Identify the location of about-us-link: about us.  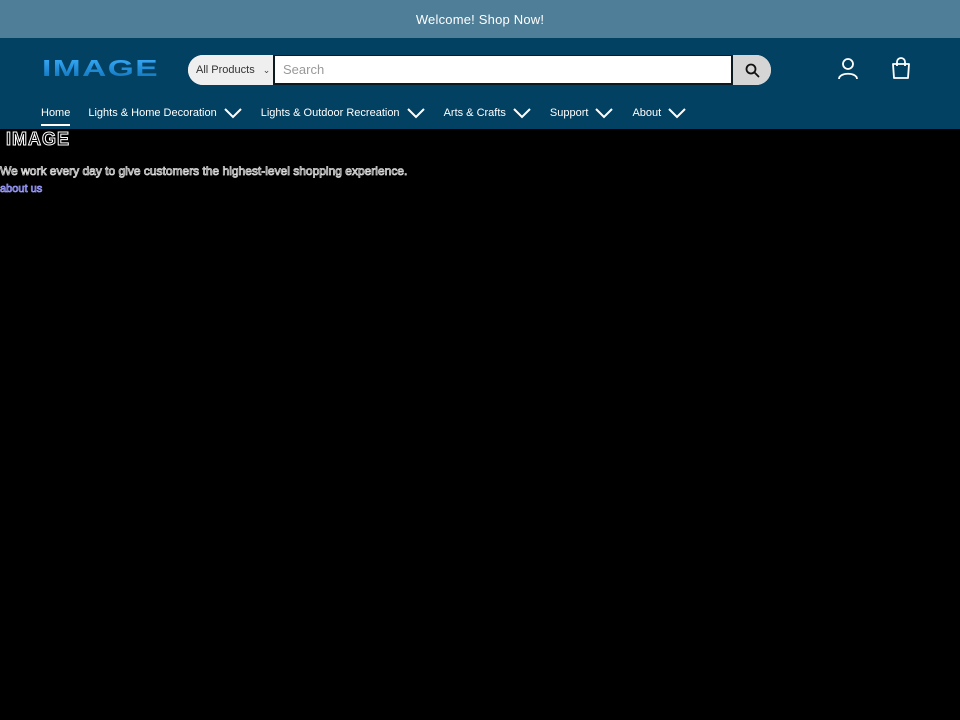
(21, 189).